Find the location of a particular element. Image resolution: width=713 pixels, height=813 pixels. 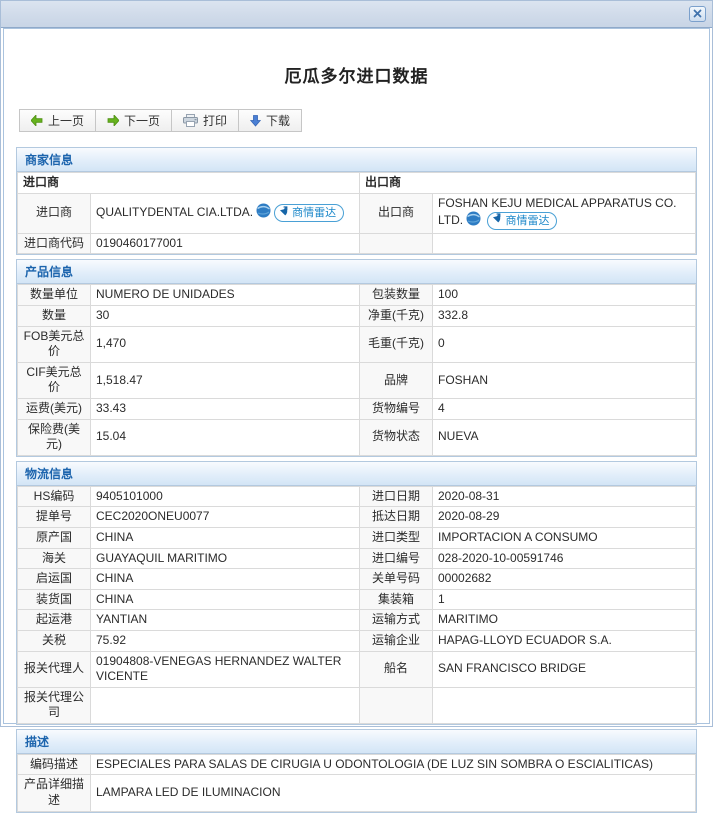

field-value: 2020-08-29 is located at coordinates (564, 517).